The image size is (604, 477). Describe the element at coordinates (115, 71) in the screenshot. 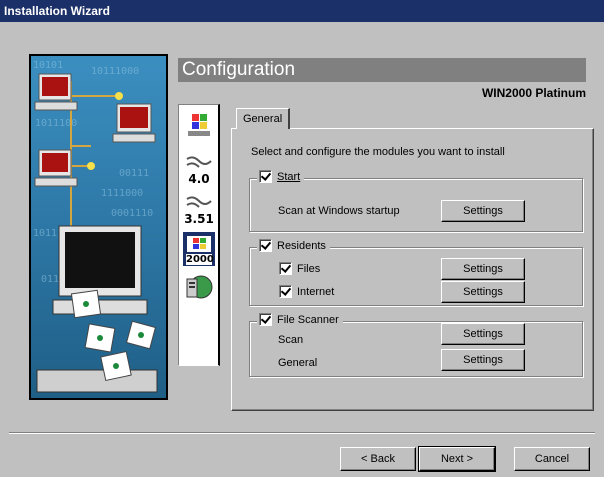

I see `svg-text: 10111000` at that location.